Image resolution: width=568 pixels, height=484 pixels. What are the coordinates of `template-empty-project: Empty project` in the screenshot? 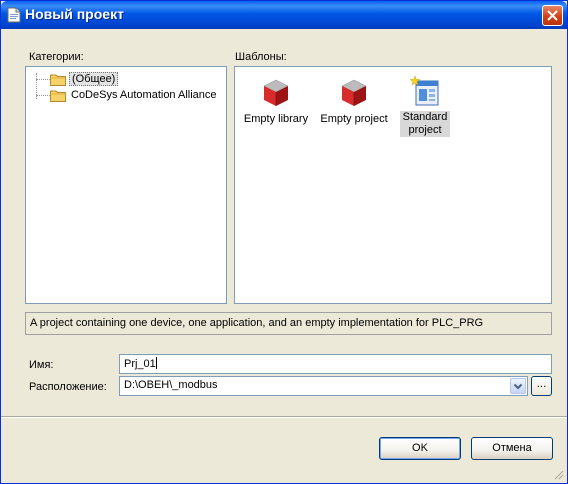 It's located at (354, 101).